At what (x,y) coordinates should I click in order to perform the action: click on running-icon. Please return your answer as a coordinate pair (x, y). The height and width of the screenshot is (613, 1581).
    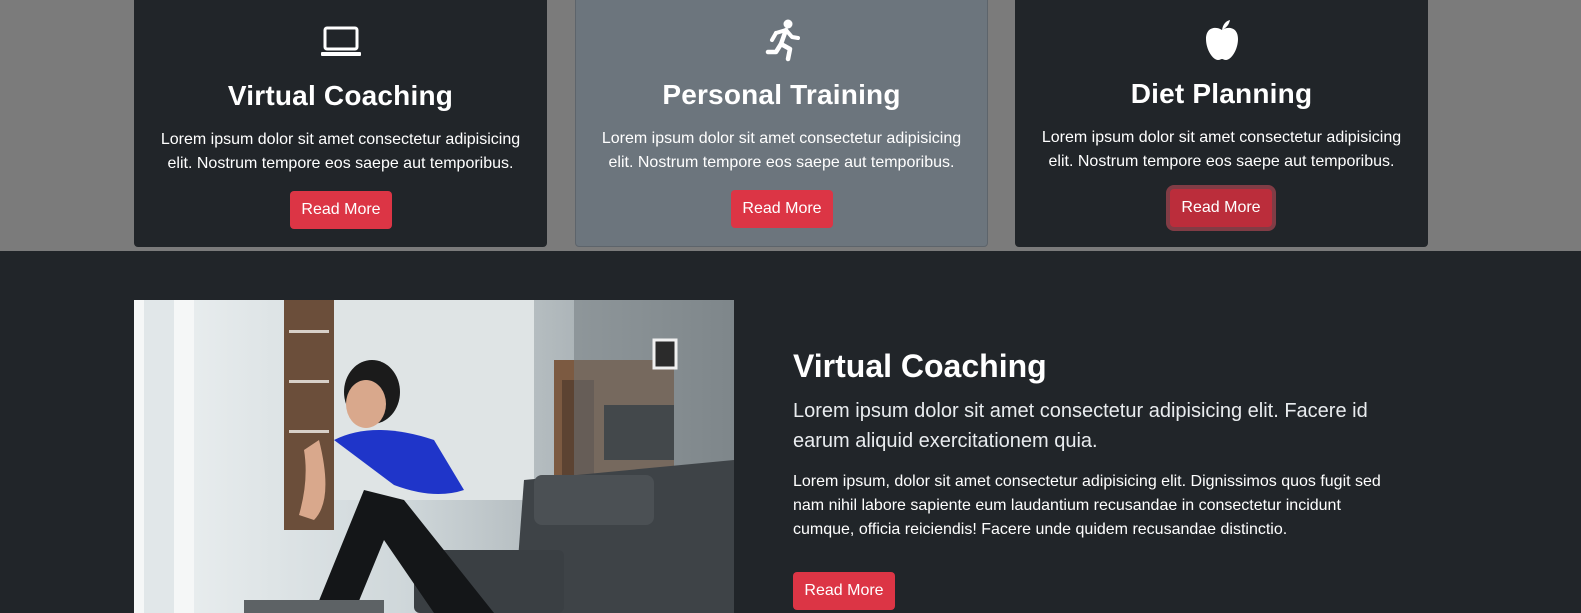
    Looking at the image, I should click on (781, 41).